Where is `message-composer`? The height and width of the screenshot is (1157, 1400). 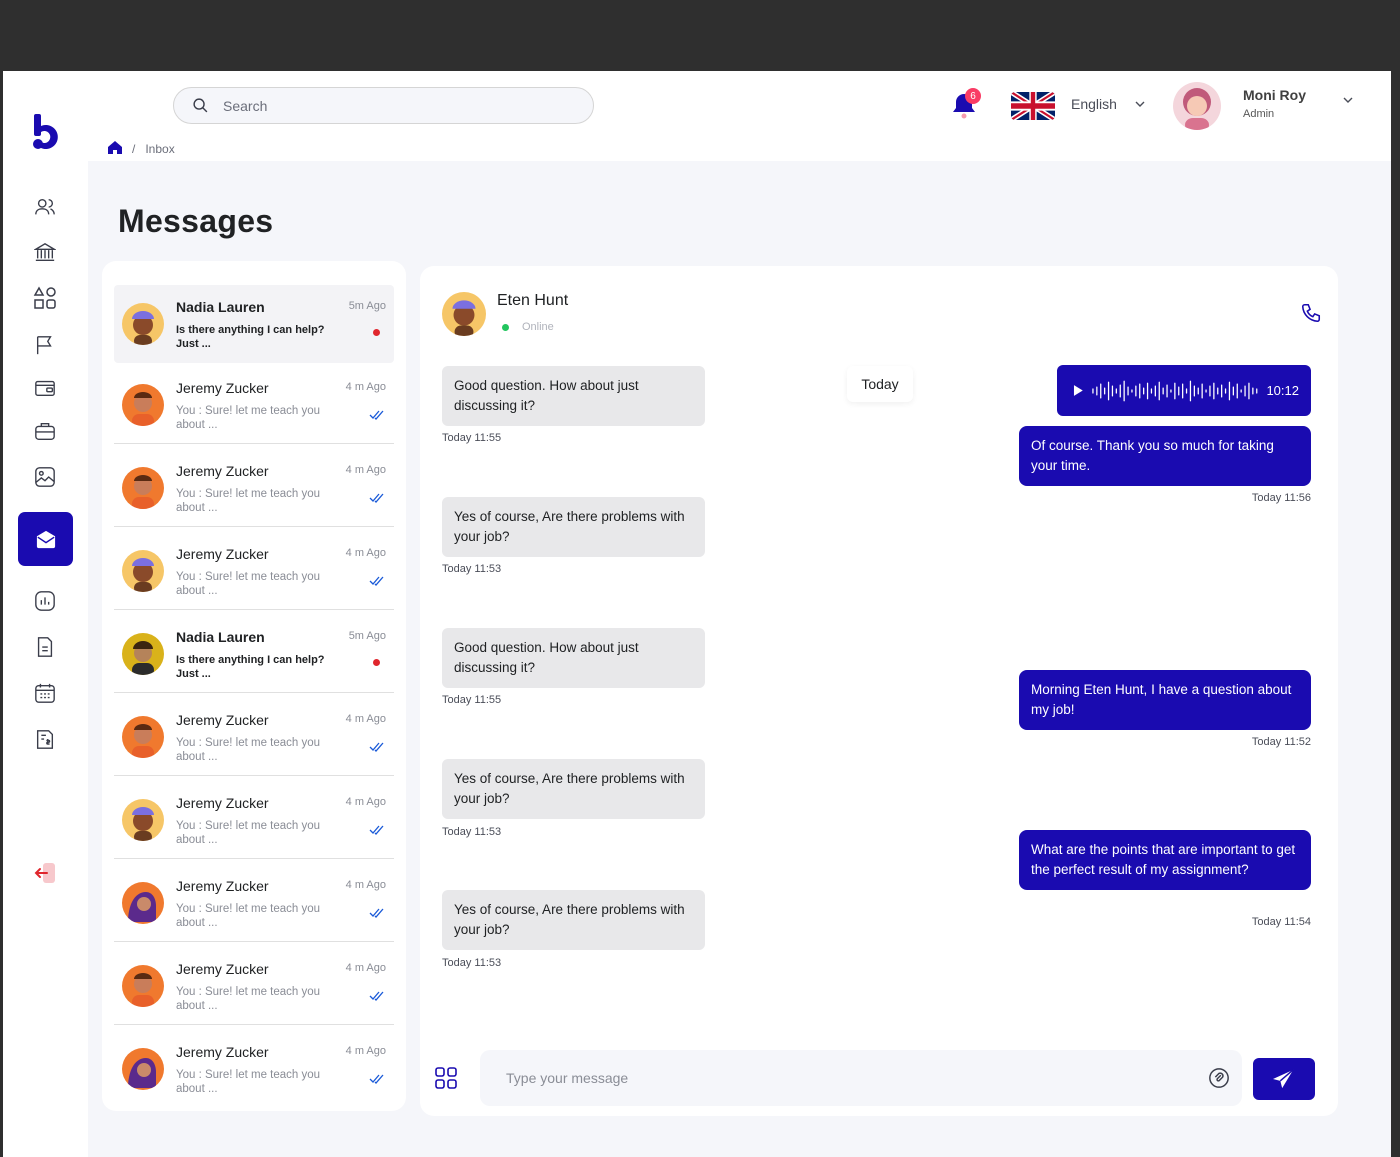
message-composer is located at coordinates (861, 1078).